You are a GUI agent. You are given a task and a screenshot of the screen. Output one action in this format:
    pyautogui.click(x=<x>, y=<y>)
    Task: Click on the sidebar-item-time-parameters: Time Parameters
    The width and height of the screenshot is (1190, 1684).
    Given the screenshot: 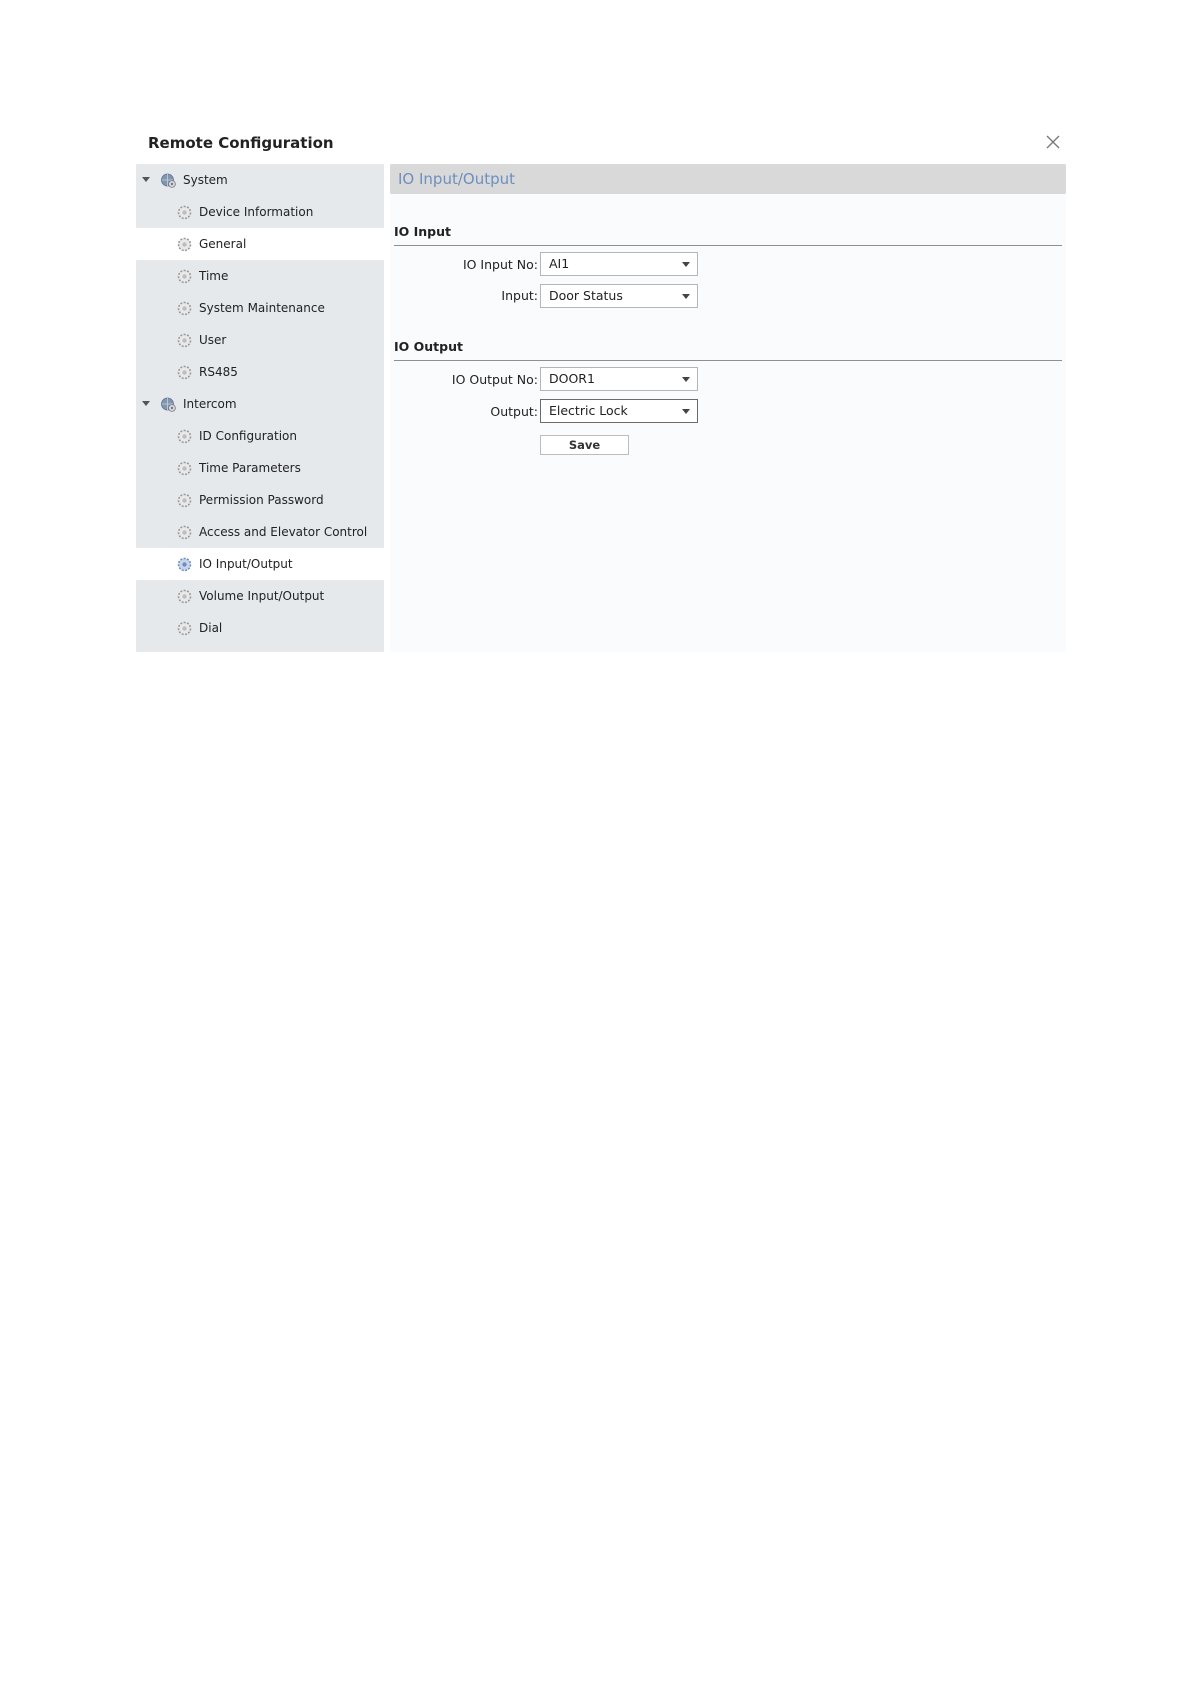 What is the action you would take?
    pyautogui.click(x=260, y=468)
    